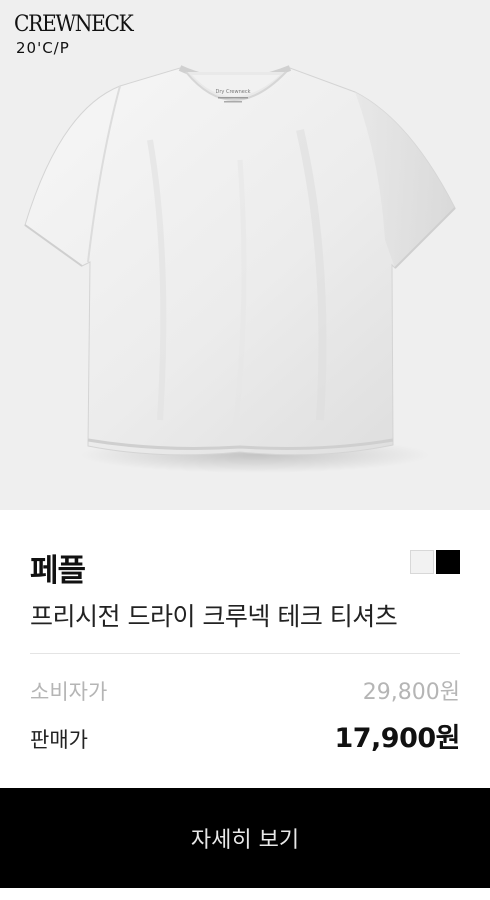 This screenshot has width=490, height=900. I want to click on bottom-spacer, so click(245, 894).